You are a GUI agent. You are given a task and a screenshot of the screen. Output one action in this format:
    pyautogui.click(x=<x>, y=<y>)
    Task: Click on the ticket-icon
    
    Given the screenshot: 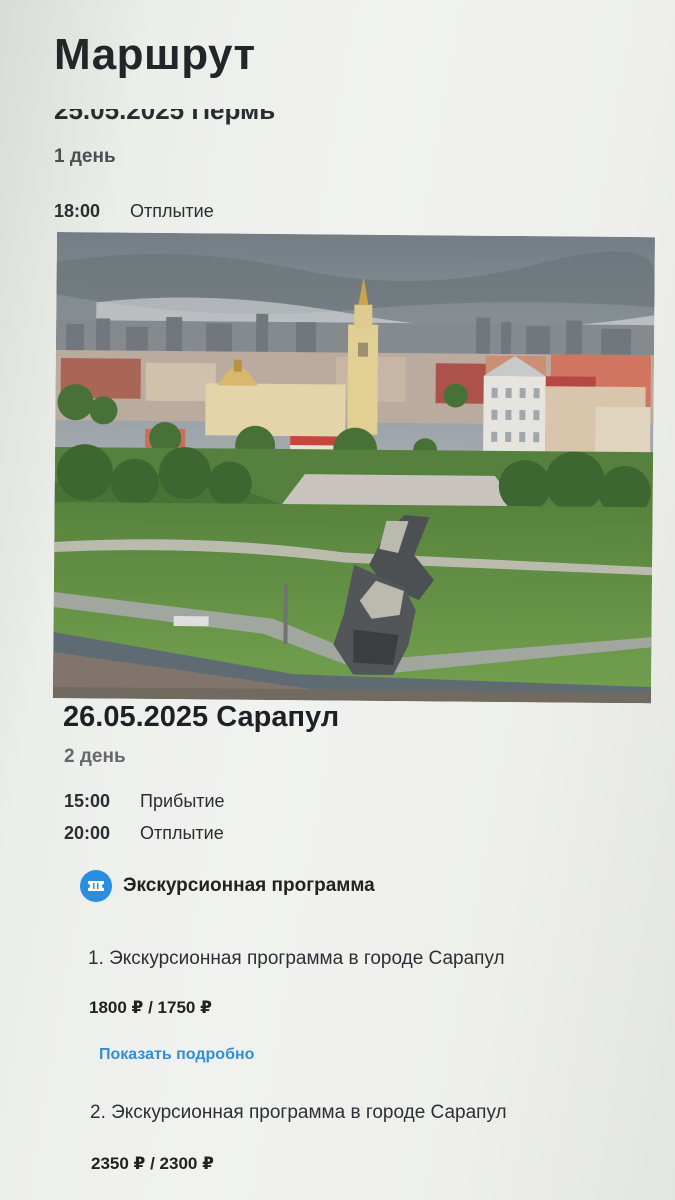 What is the action you would take?
    pyautogui.click(x=96, y=886)
    